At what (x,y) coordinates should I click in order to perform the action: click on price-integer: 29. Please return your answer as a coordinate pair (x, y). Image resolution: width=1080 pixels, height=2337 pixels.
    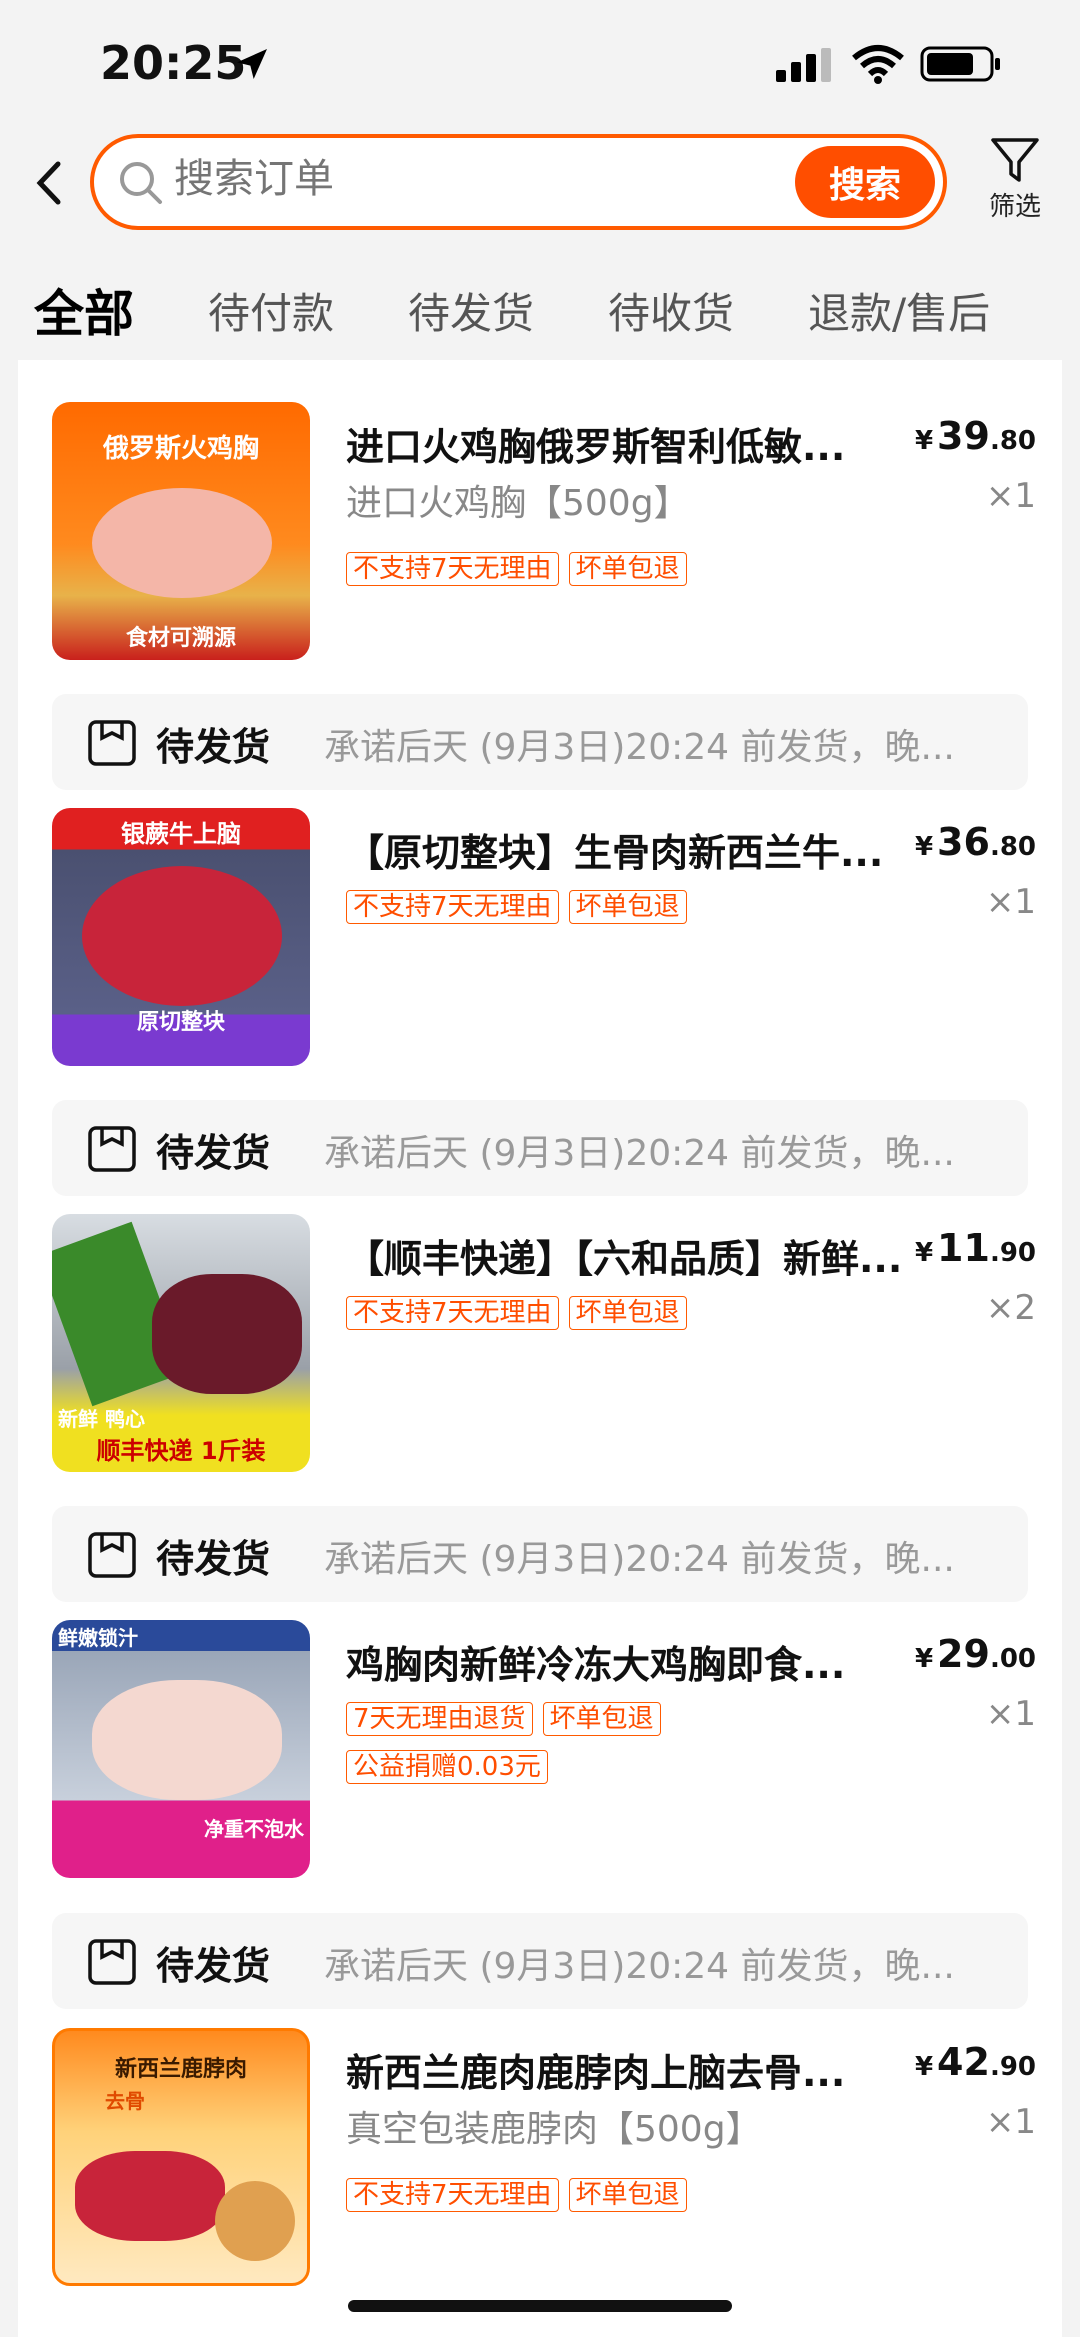
    Looking at the image, I should click on (963, 1654).